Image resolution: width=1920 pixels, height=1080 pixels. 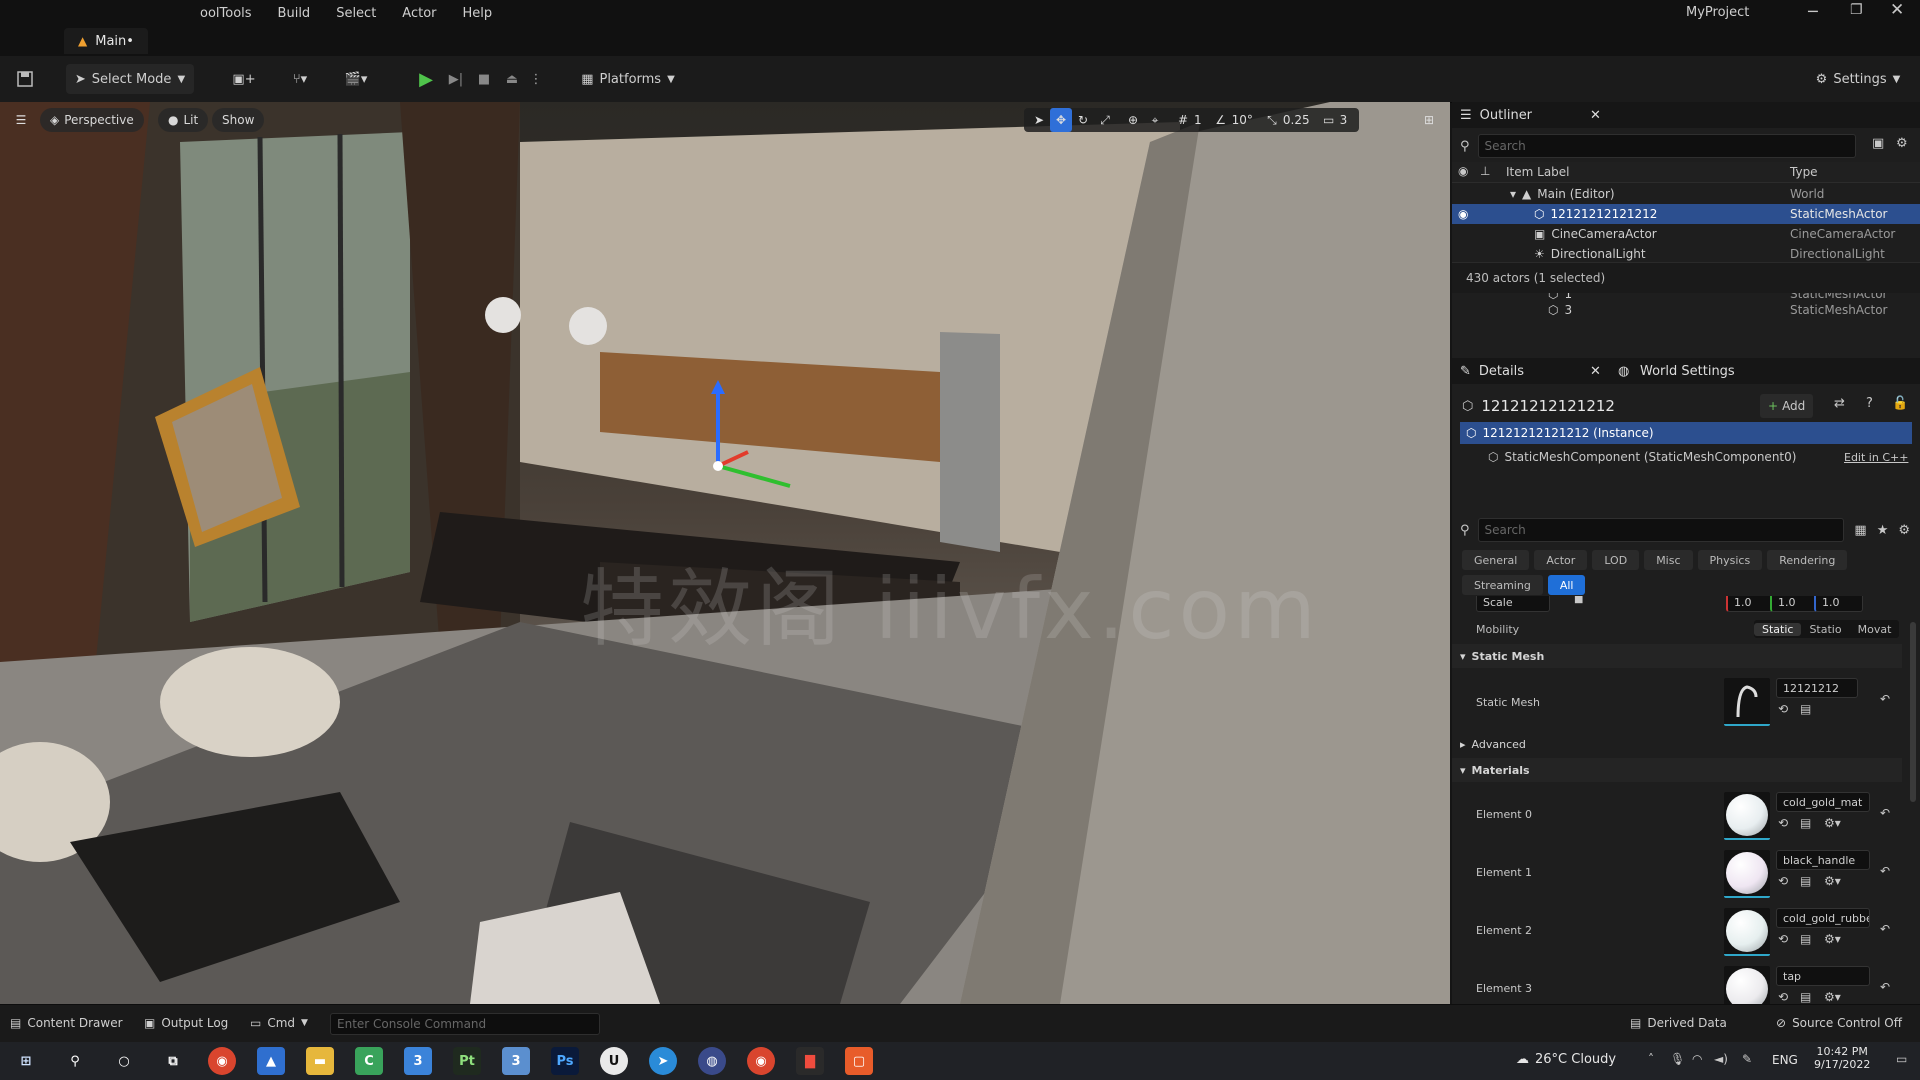 What do you see at coordinates (1198, 120) in the screenshot?
I see `grid-snap-value: 1` at bounding box center [1198, 120].